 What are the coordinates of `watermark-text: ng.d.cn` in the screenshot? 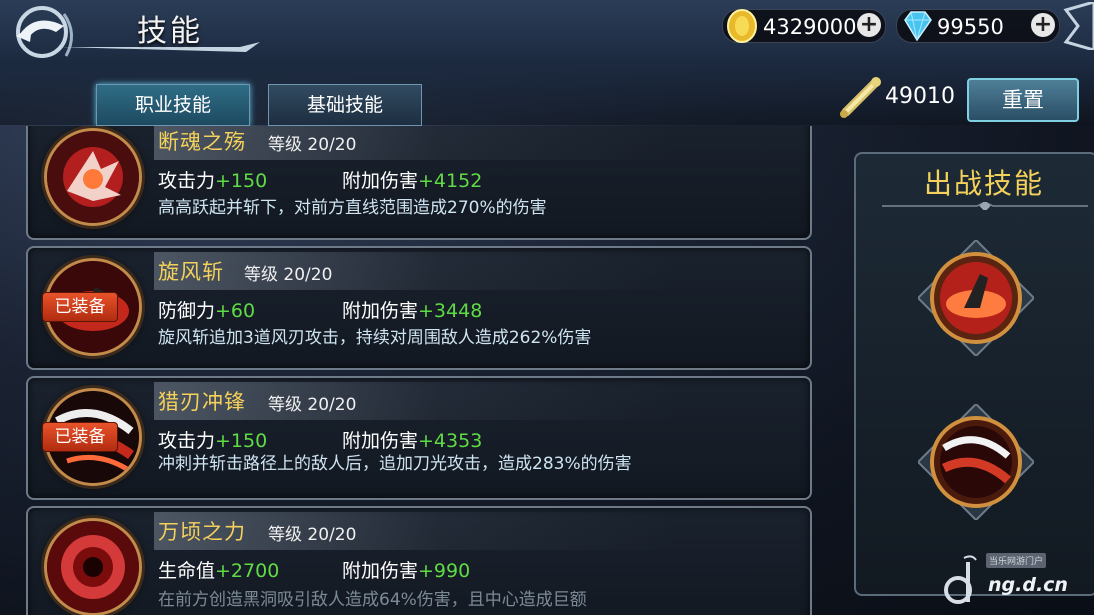 It's located at (1028, 585).